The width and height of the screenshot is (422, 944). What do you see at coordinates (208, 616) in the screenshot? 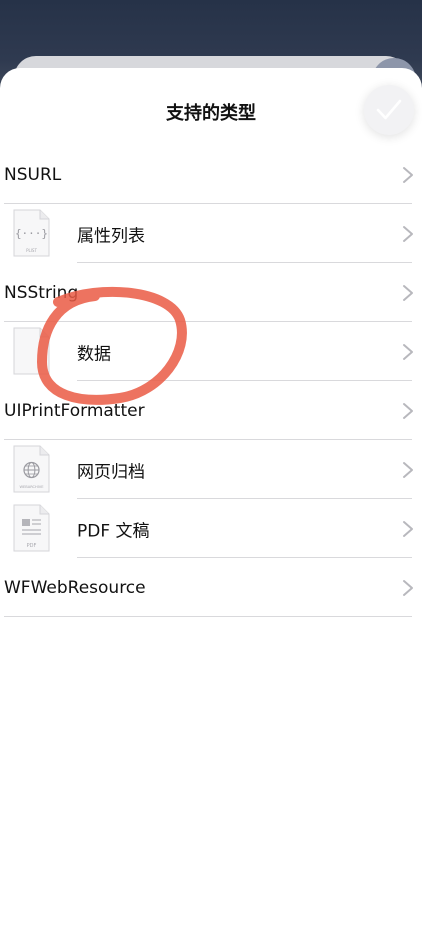
I see `row-separator` at bounding box center [208, 616].